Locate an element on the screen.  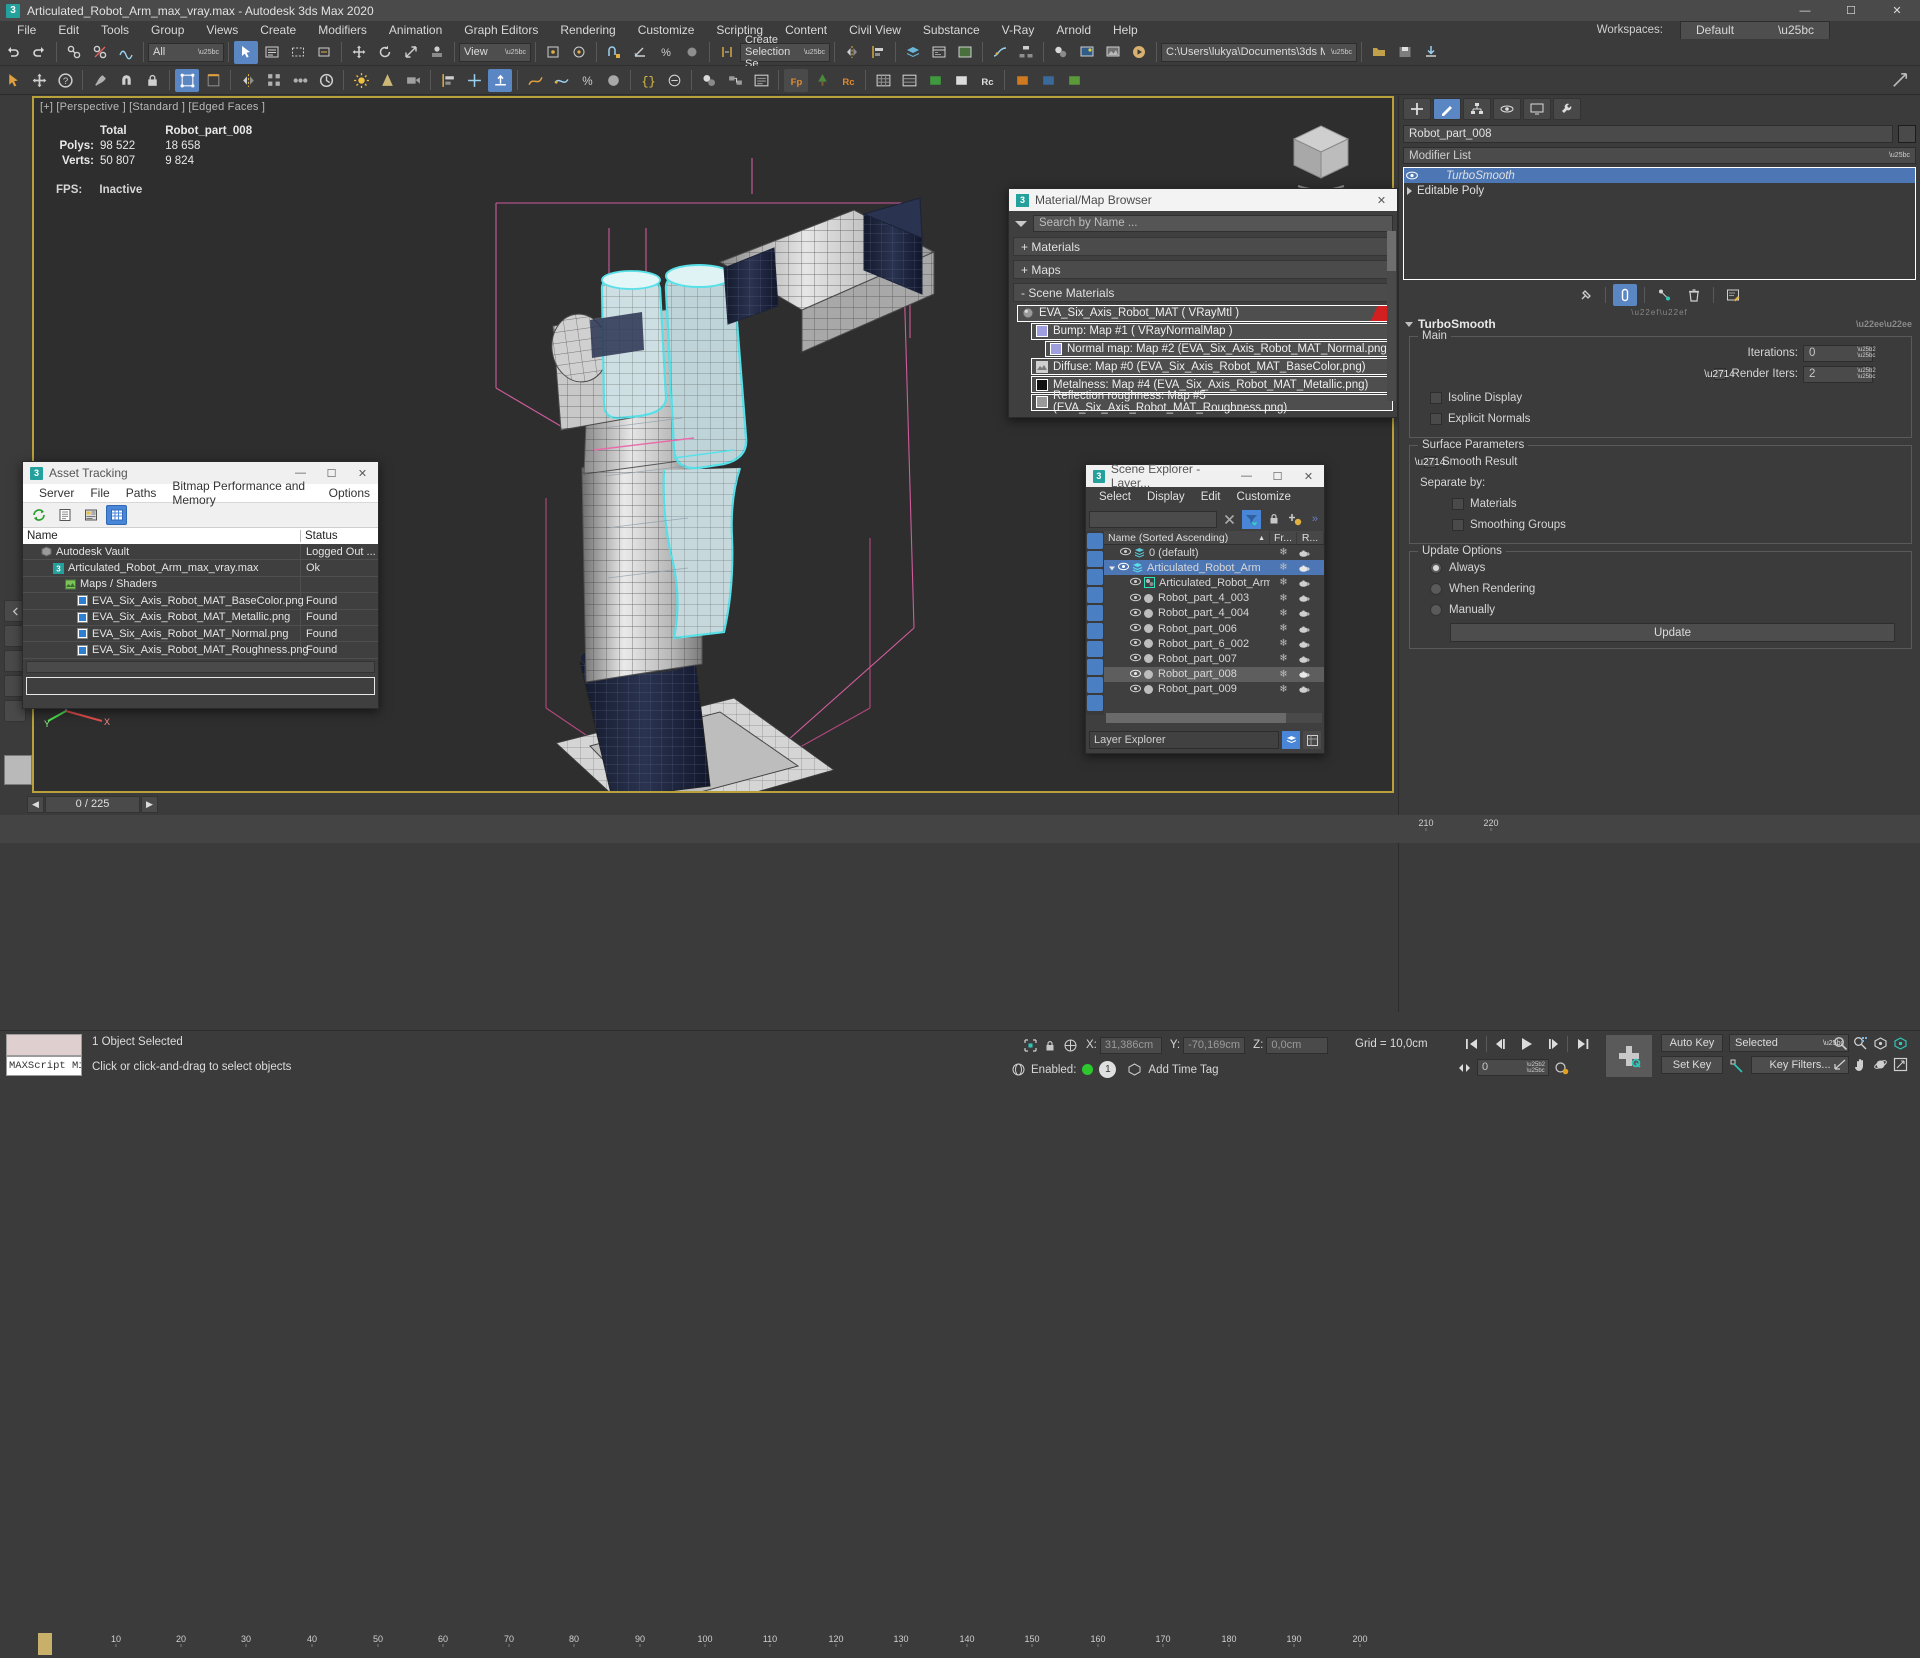
time-slider-handle is located at coordinates (45, 1644).